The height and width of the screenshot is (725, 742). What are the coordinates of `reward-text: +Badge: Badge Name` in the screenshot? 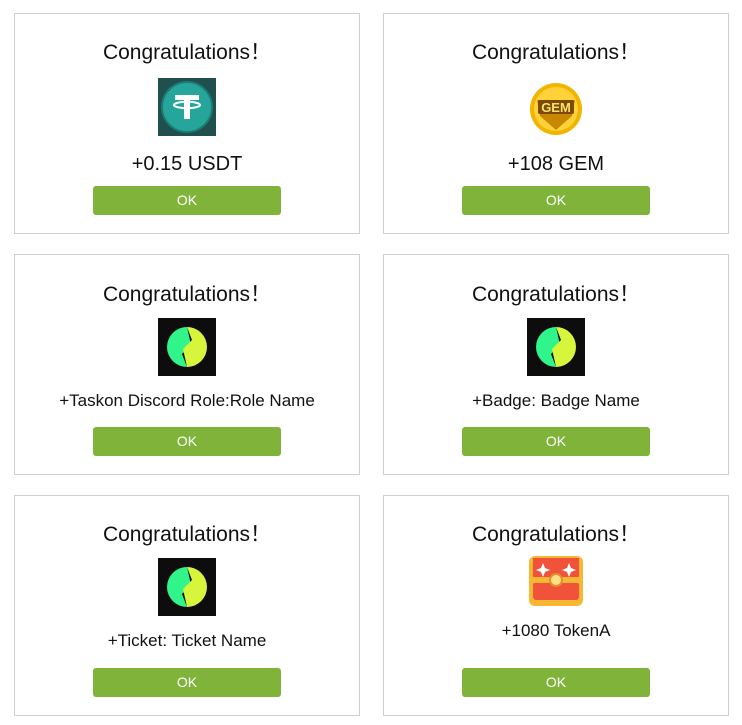 It's located at (556, 400).